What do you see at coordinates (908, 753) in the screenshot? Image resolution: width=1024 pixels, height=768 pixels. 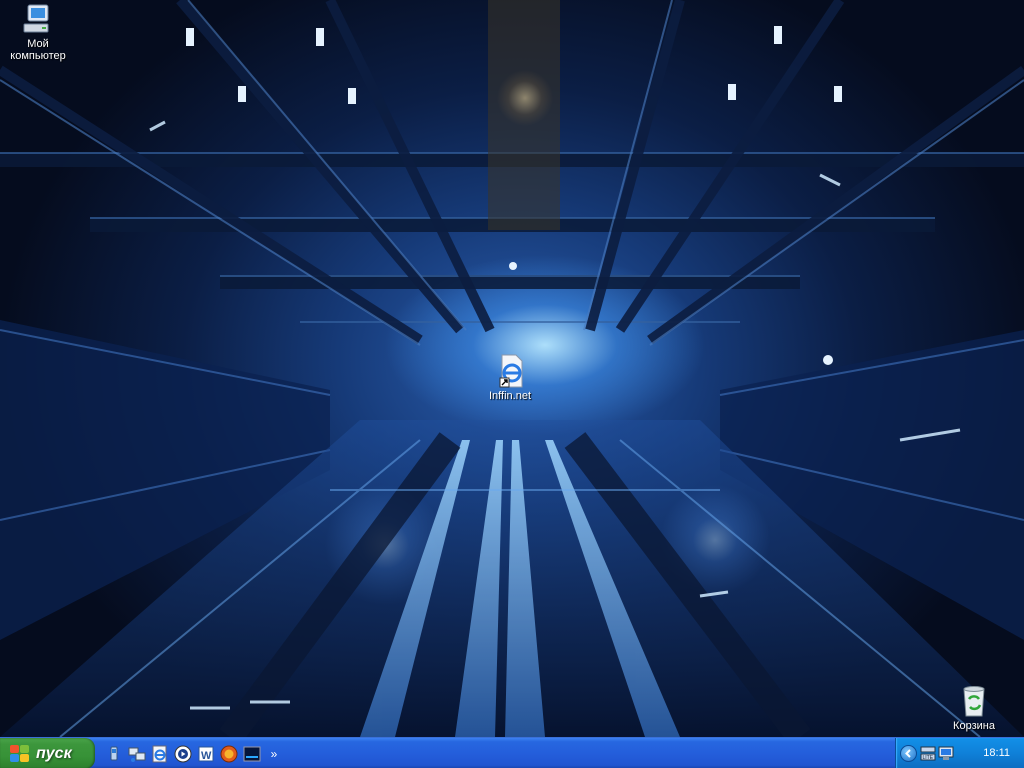 I see `show-hidden-icons-chevron` at bounding box center [908, 753].